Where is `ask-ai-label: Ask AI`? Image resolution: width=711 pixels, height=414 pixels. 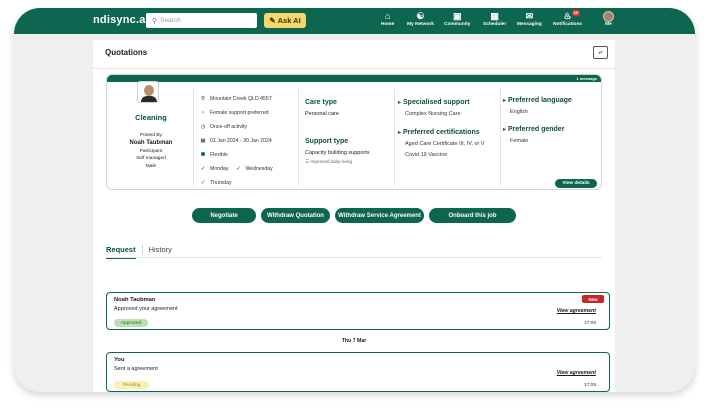
ask-ai-label: Ask AI is located at coordinates (289, 20).